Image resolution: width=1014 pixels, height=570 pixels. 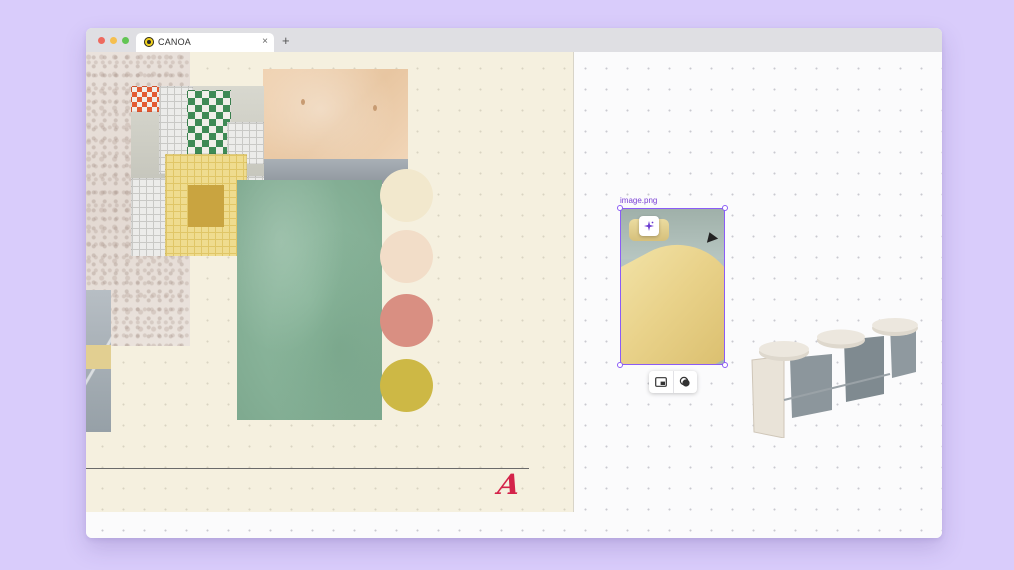 What do you see at coordinates (149, 42) in the screenshot?
I see `canoa-favicon-icon` at bounding box center [149, 42].